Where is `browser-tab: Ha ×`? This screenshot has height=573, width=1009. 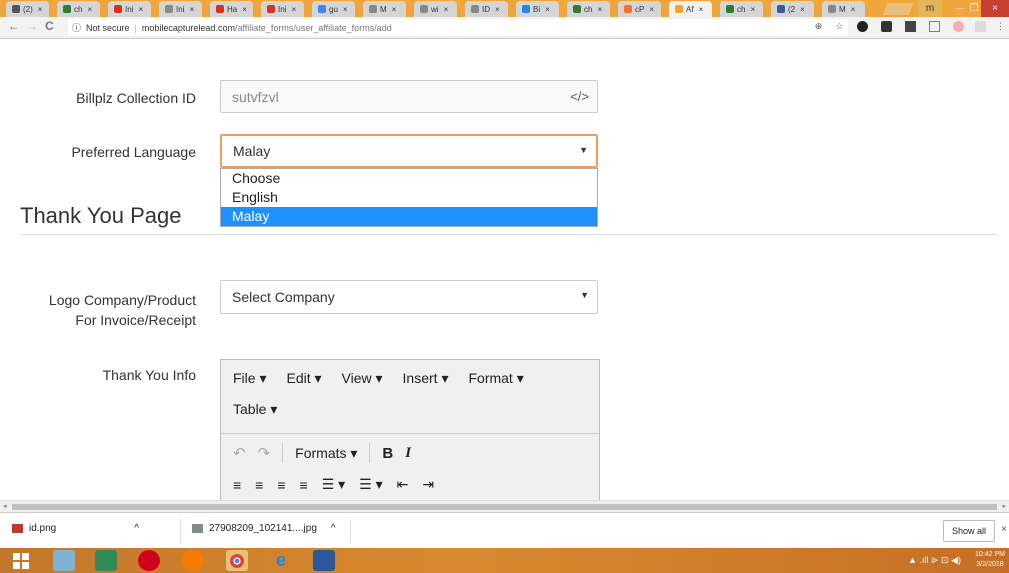 browser-tab: Ha × is located at coordinates (231, 9).